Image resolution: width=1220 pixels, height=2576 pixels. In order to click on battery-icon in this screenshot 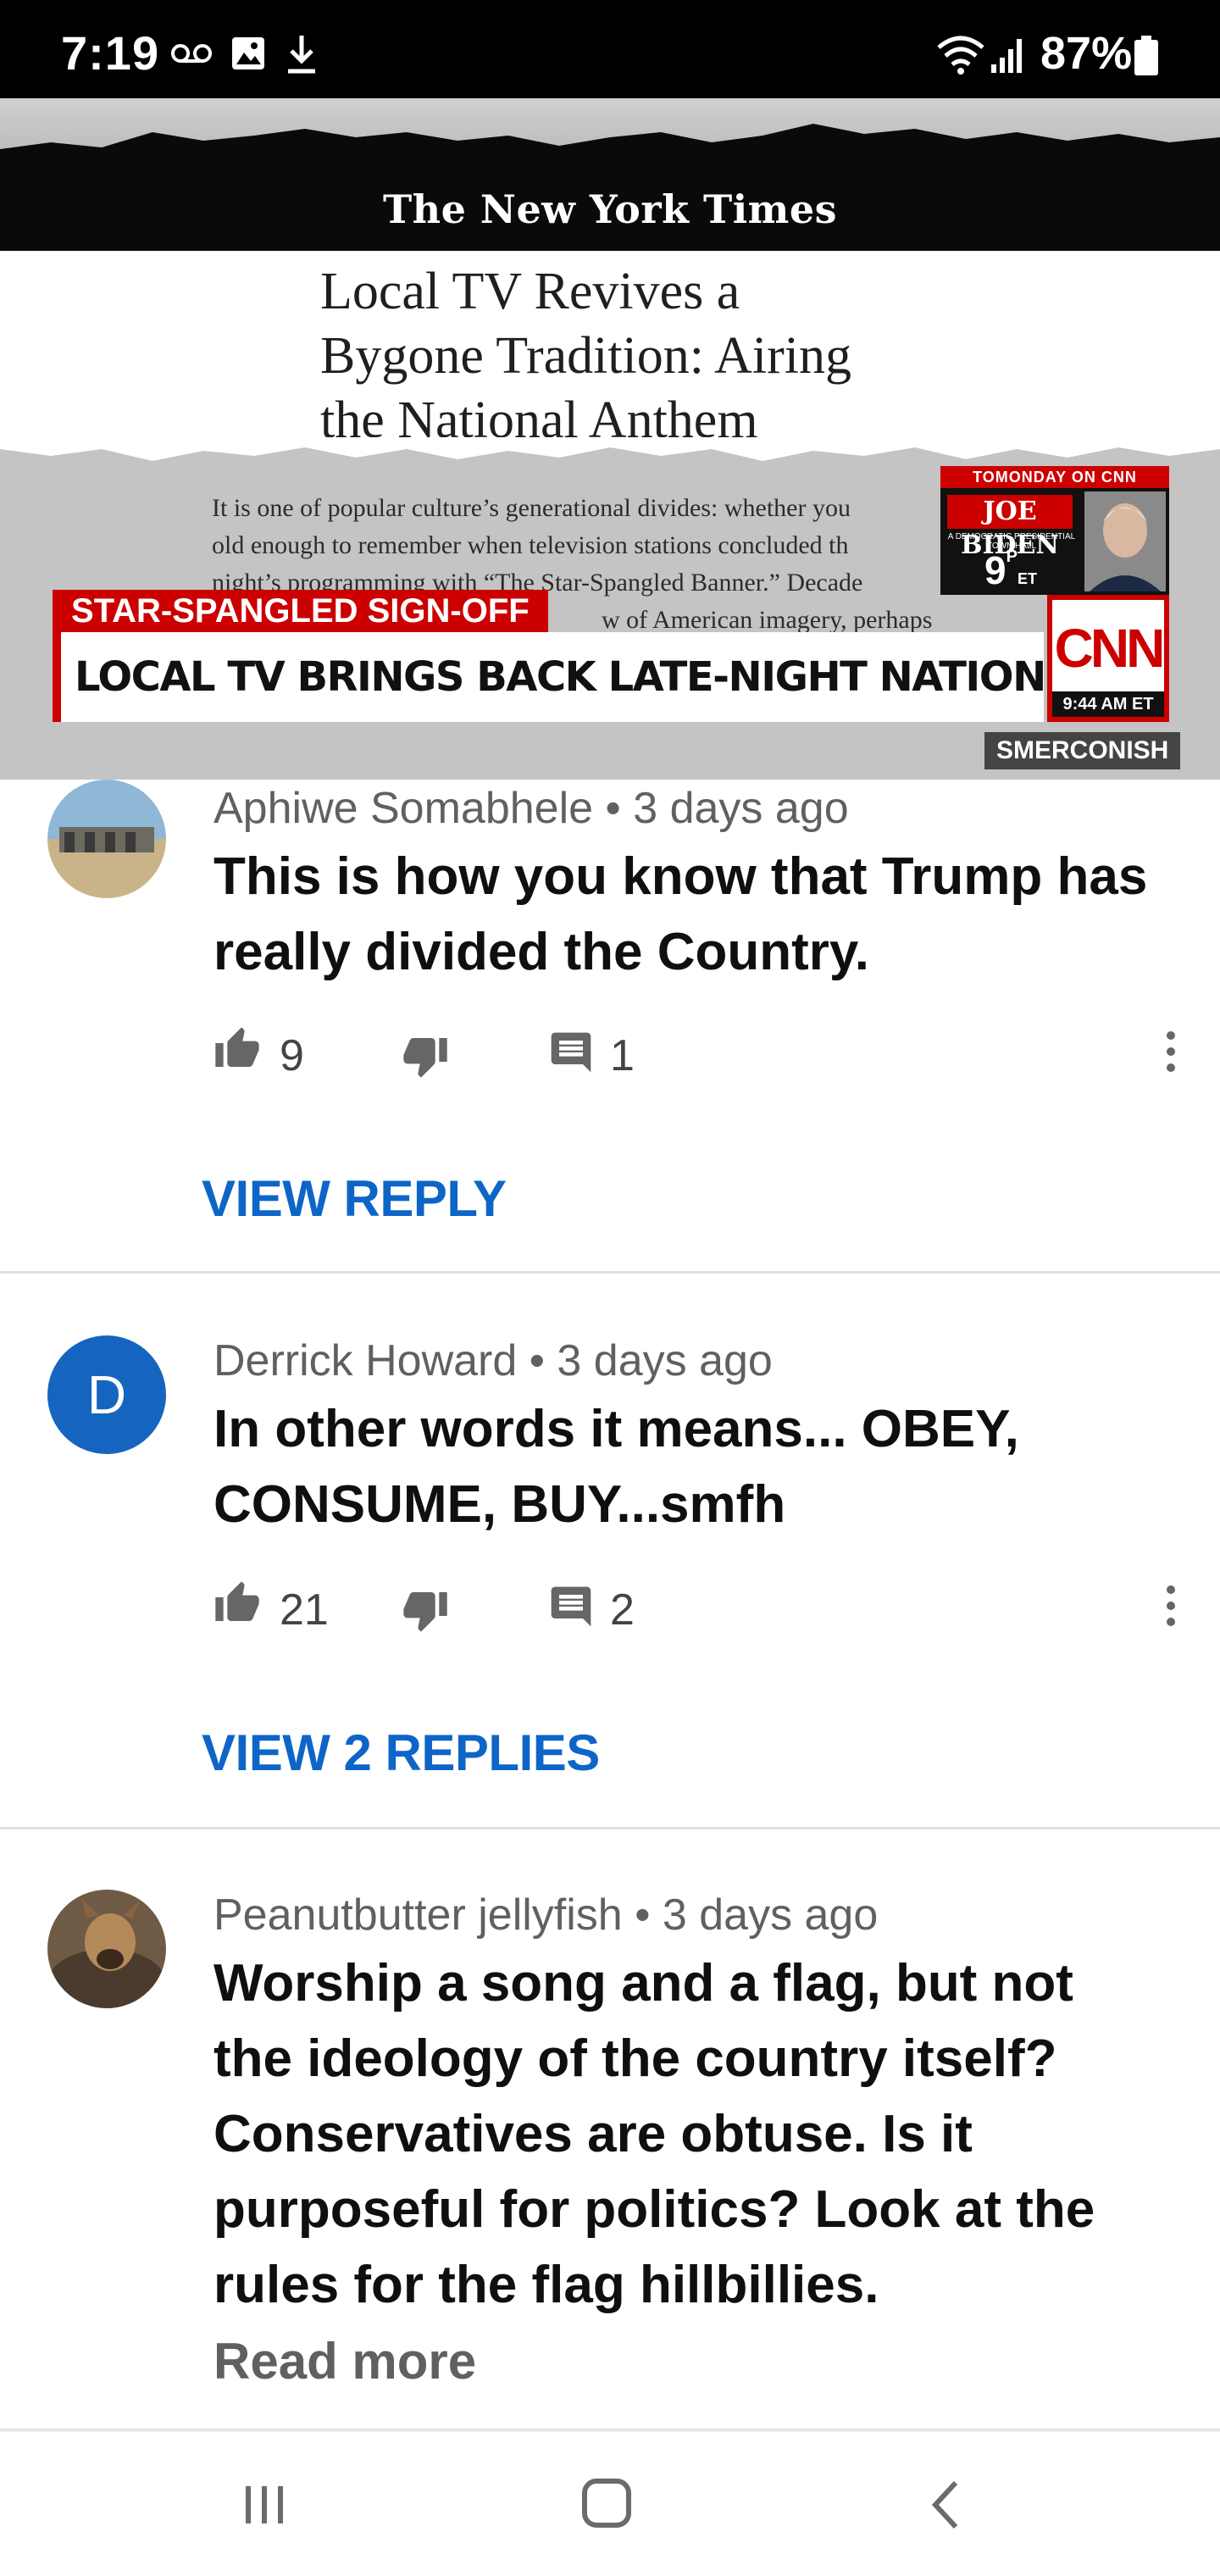, I will do `click(1146, 58)`.